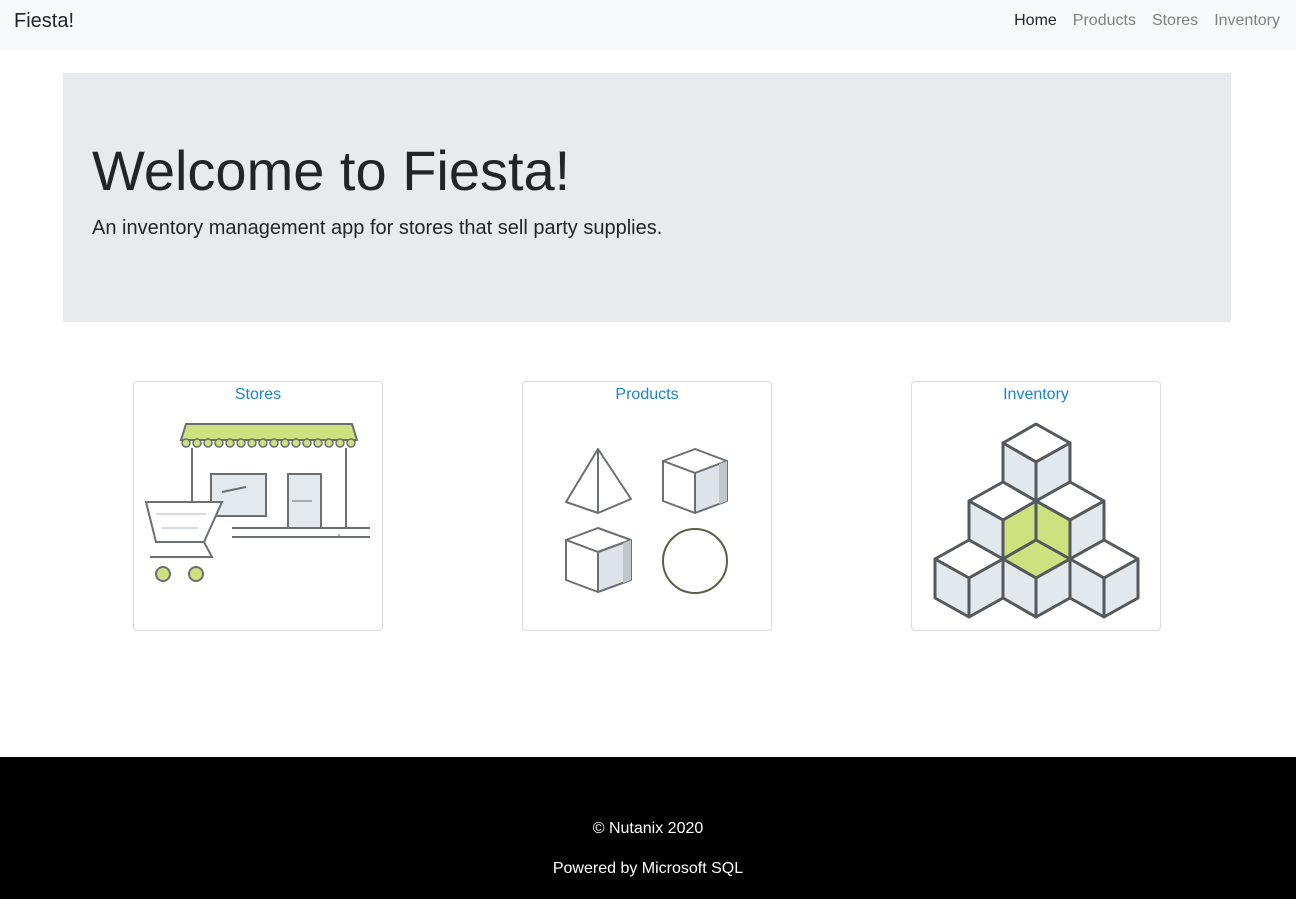  What do you see at coordinates (1104, 21) in the screenshot?
I see `nav-products: Products` at bounding box center [1104, 21].